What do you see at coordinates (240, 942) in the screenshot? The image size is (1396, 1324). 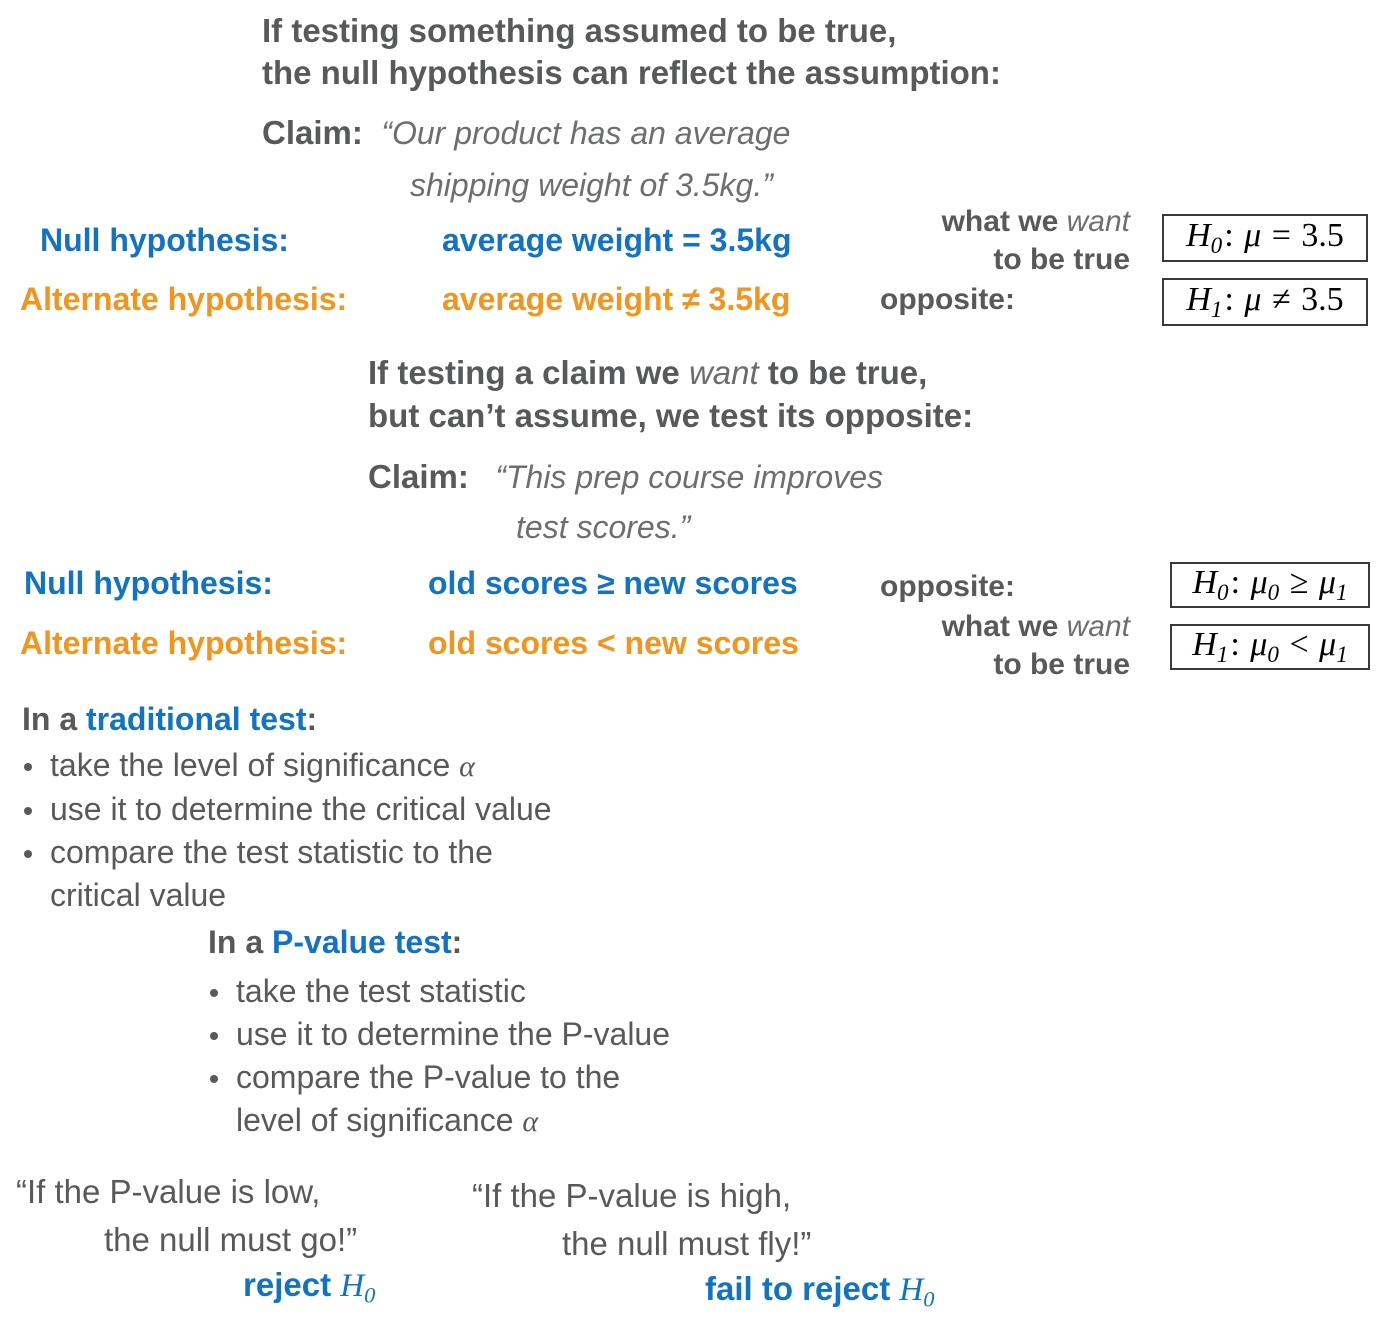 I see `pvalue-test-head-pre: In a` at bounding box center [240, 942].